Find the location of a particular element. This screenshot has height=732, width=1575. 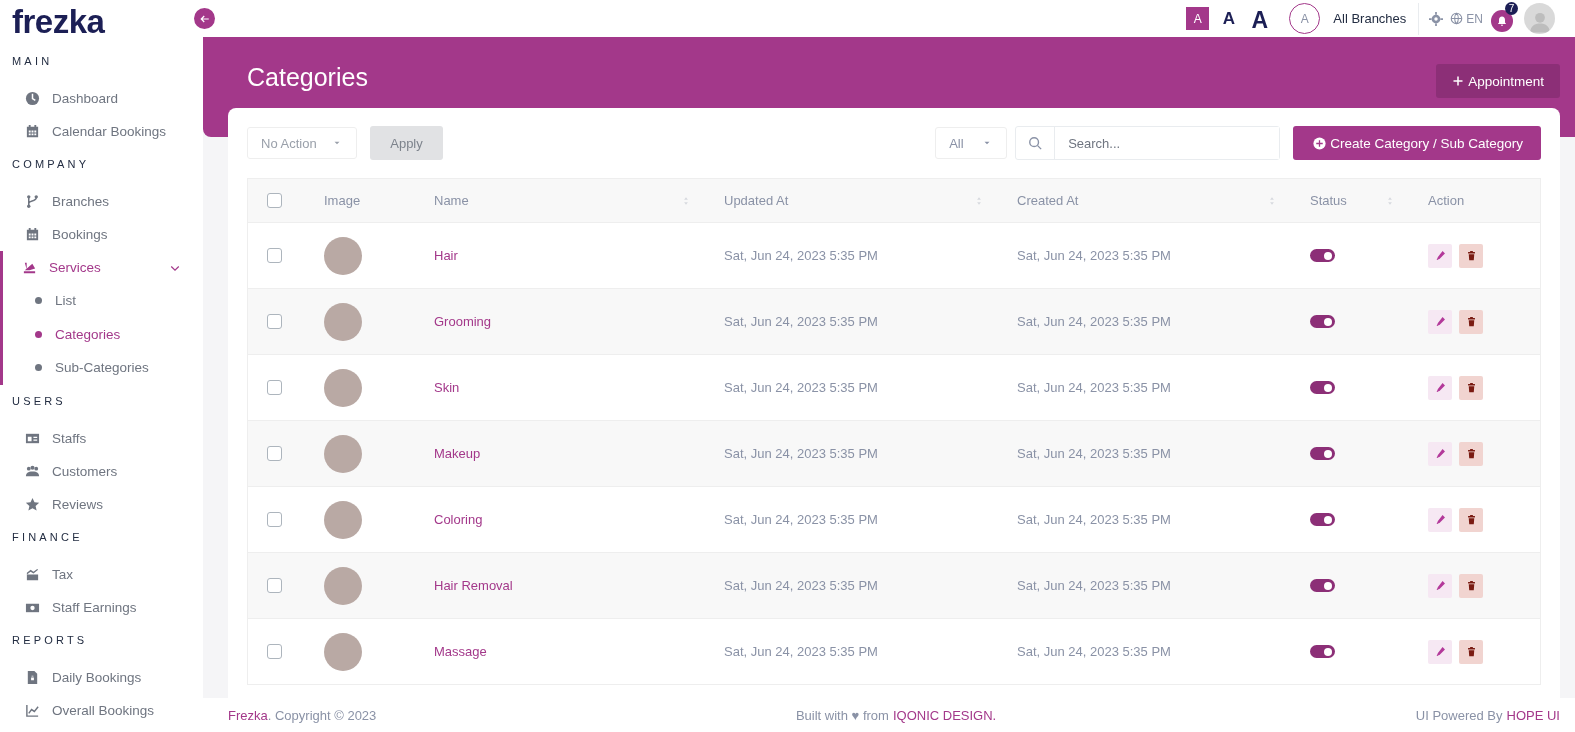

search-icon is located at coordinates (1035, 143).